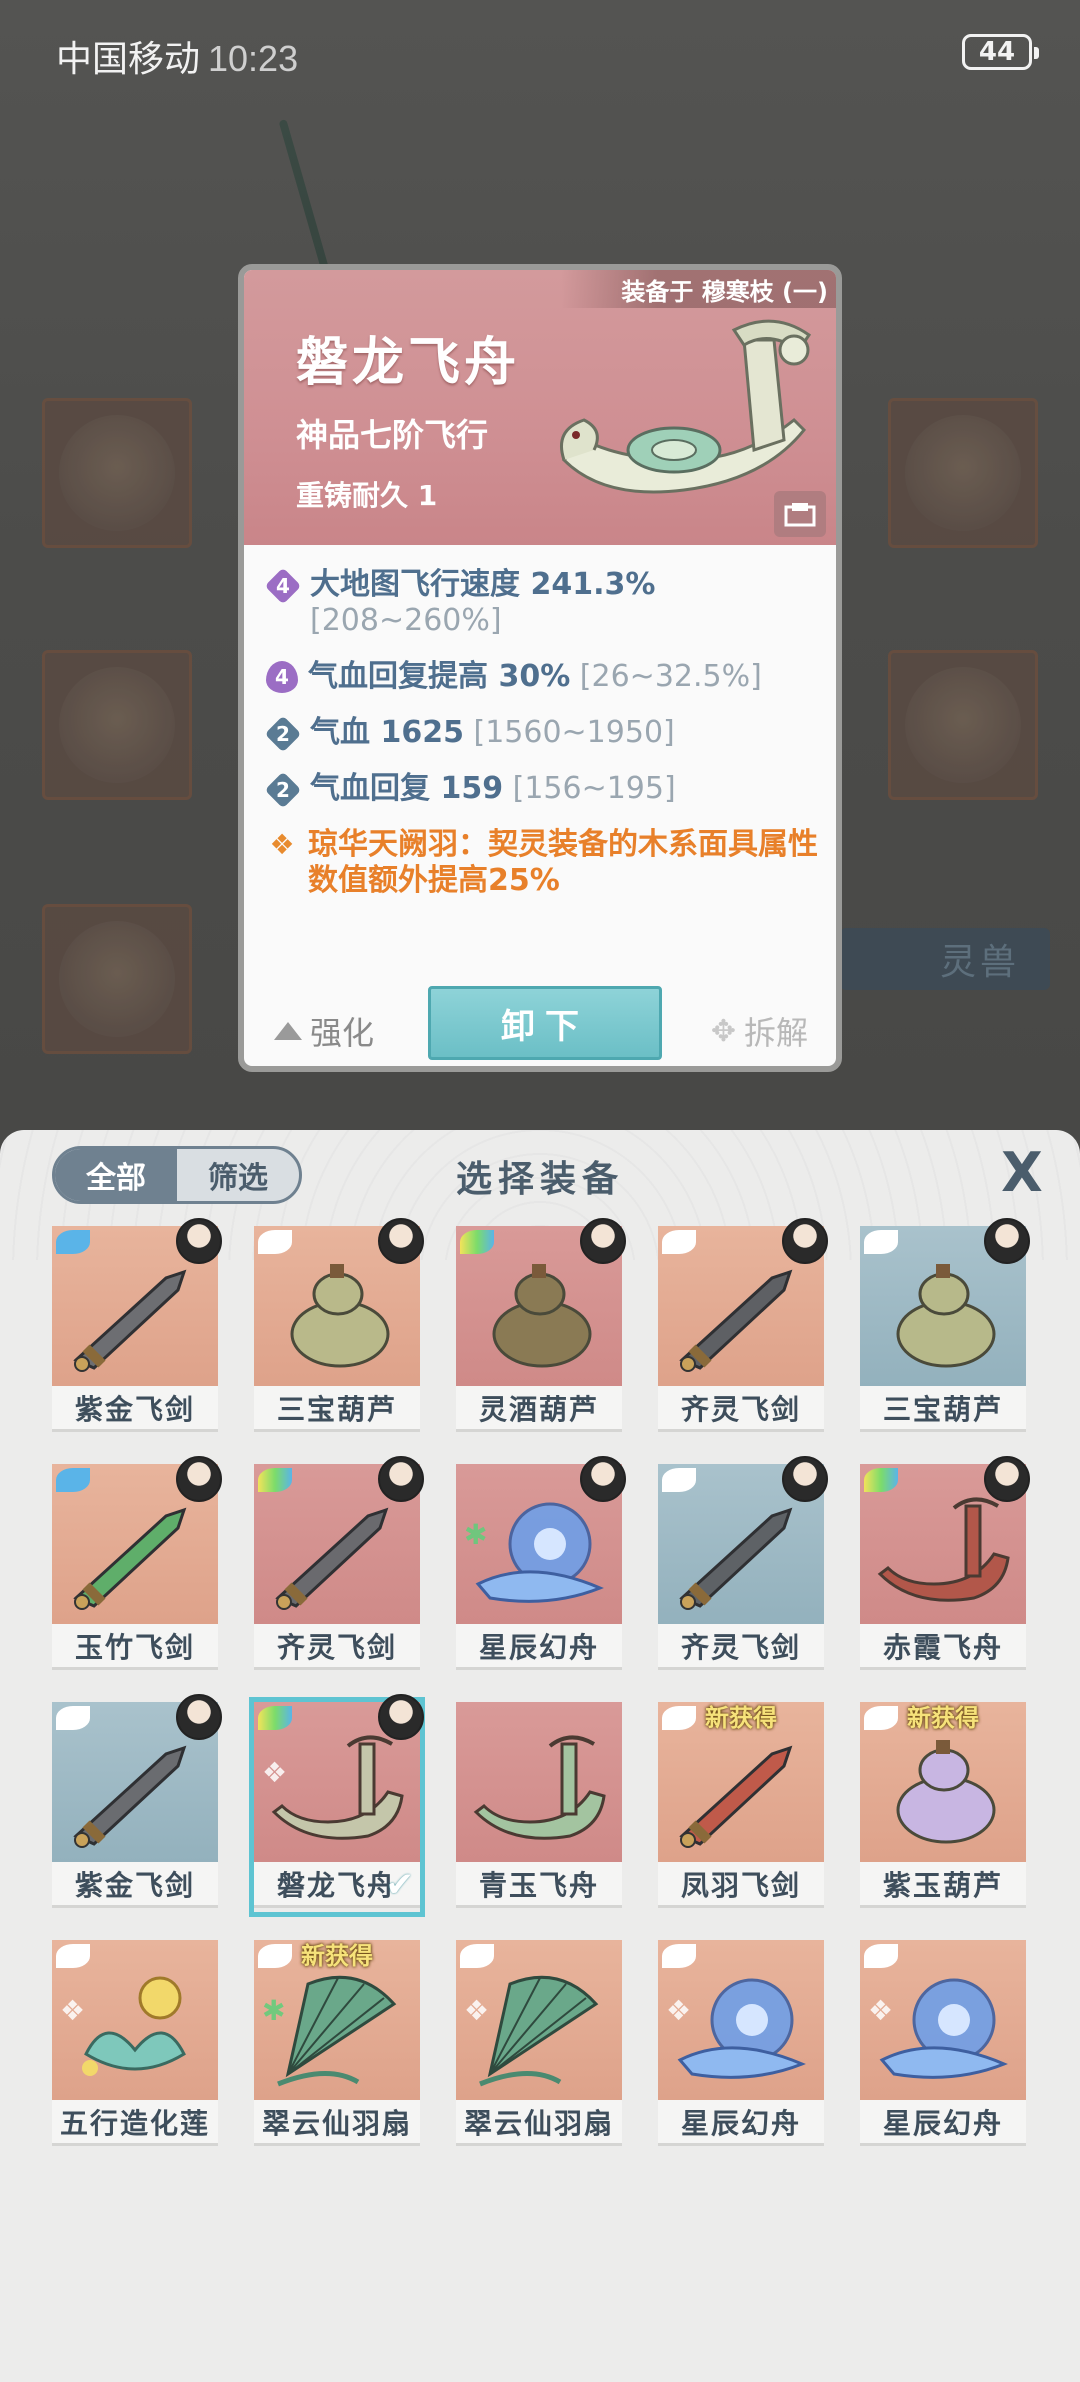 This screenshot has width=1080, height=2382. What do you see at coordinates (406, 620) in the screenshot?
I see `stat-range: [208~260%]` at bounding box center [406, 620].